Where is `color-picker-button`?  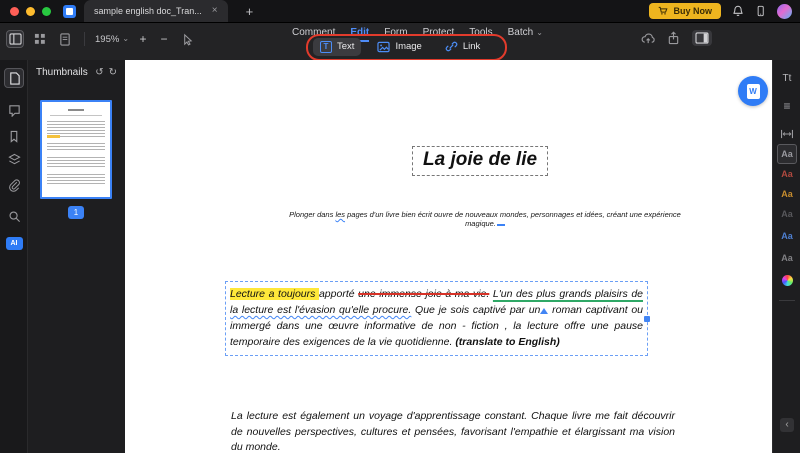
color-picker-button is located at coordinates (787, 280).